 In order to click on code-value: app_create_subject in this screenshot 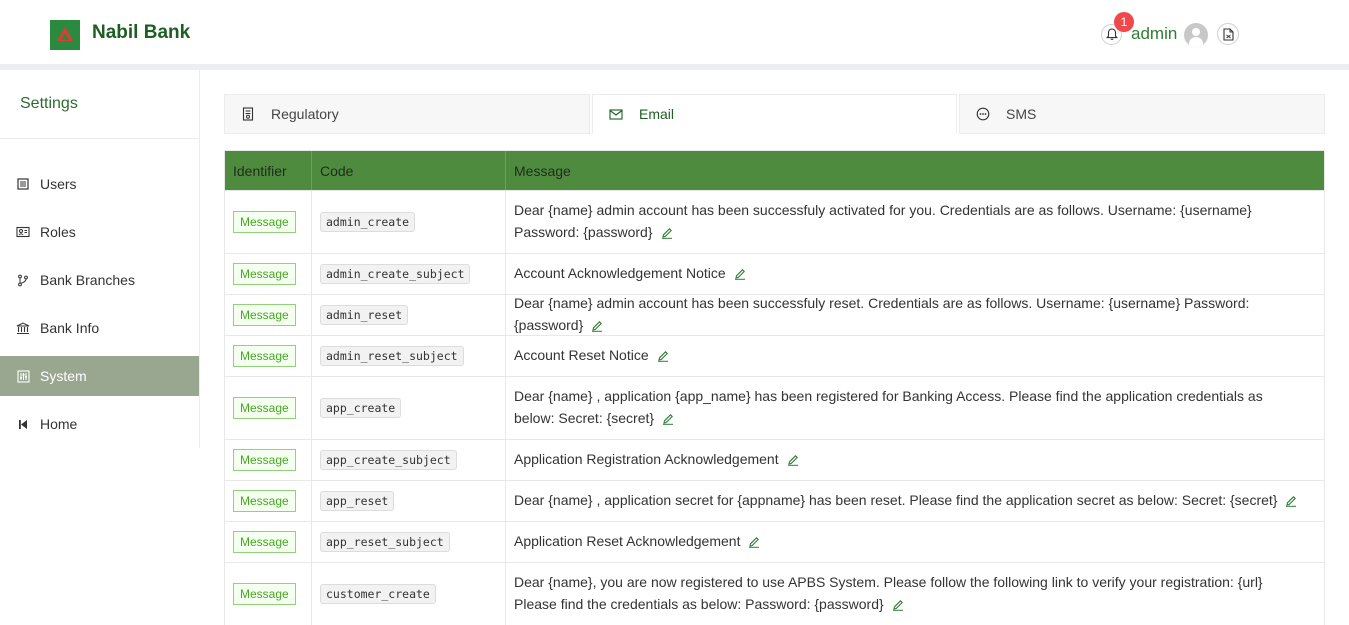, I will do `click(388, 460)`.